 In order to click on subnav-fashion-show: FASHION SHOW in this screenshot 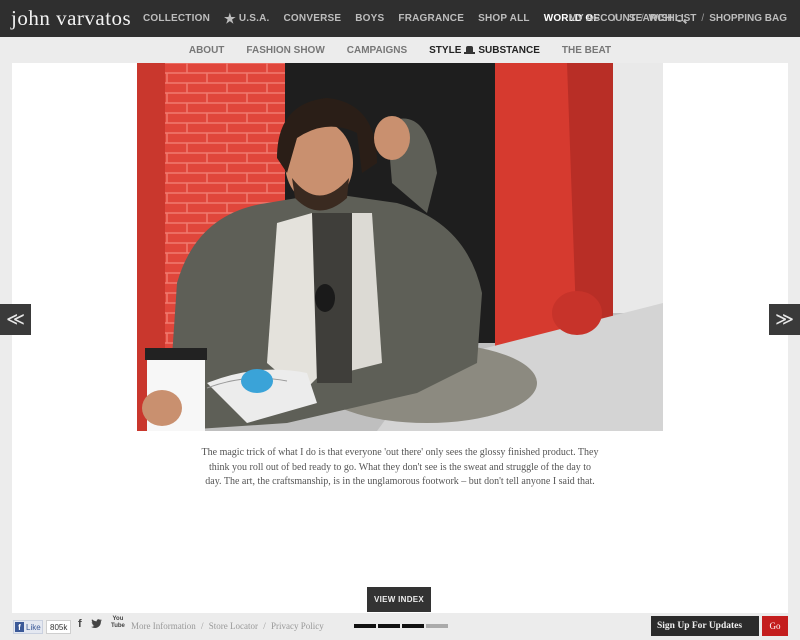, I will do `click(285, 50)`.